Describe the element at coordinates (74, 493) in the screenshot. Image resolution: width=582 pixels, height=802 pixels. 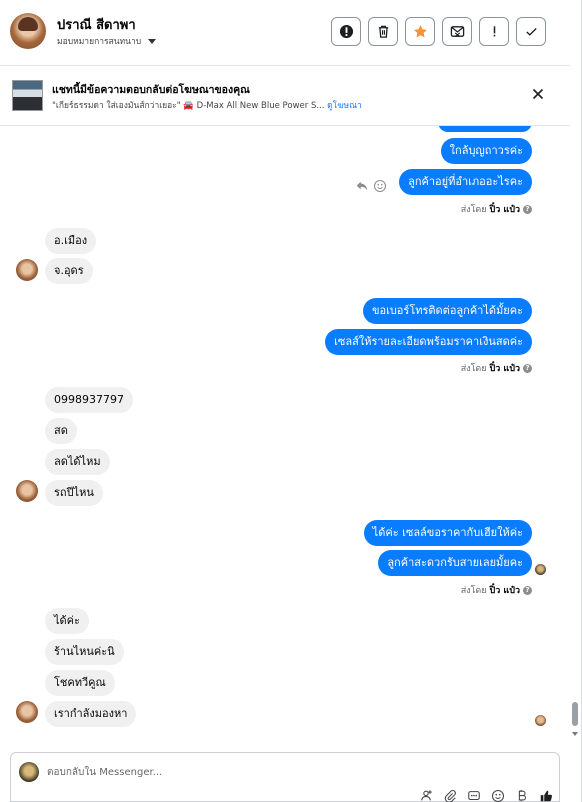
I see `message-bubble-incoming: รถปีไหน` at that location.